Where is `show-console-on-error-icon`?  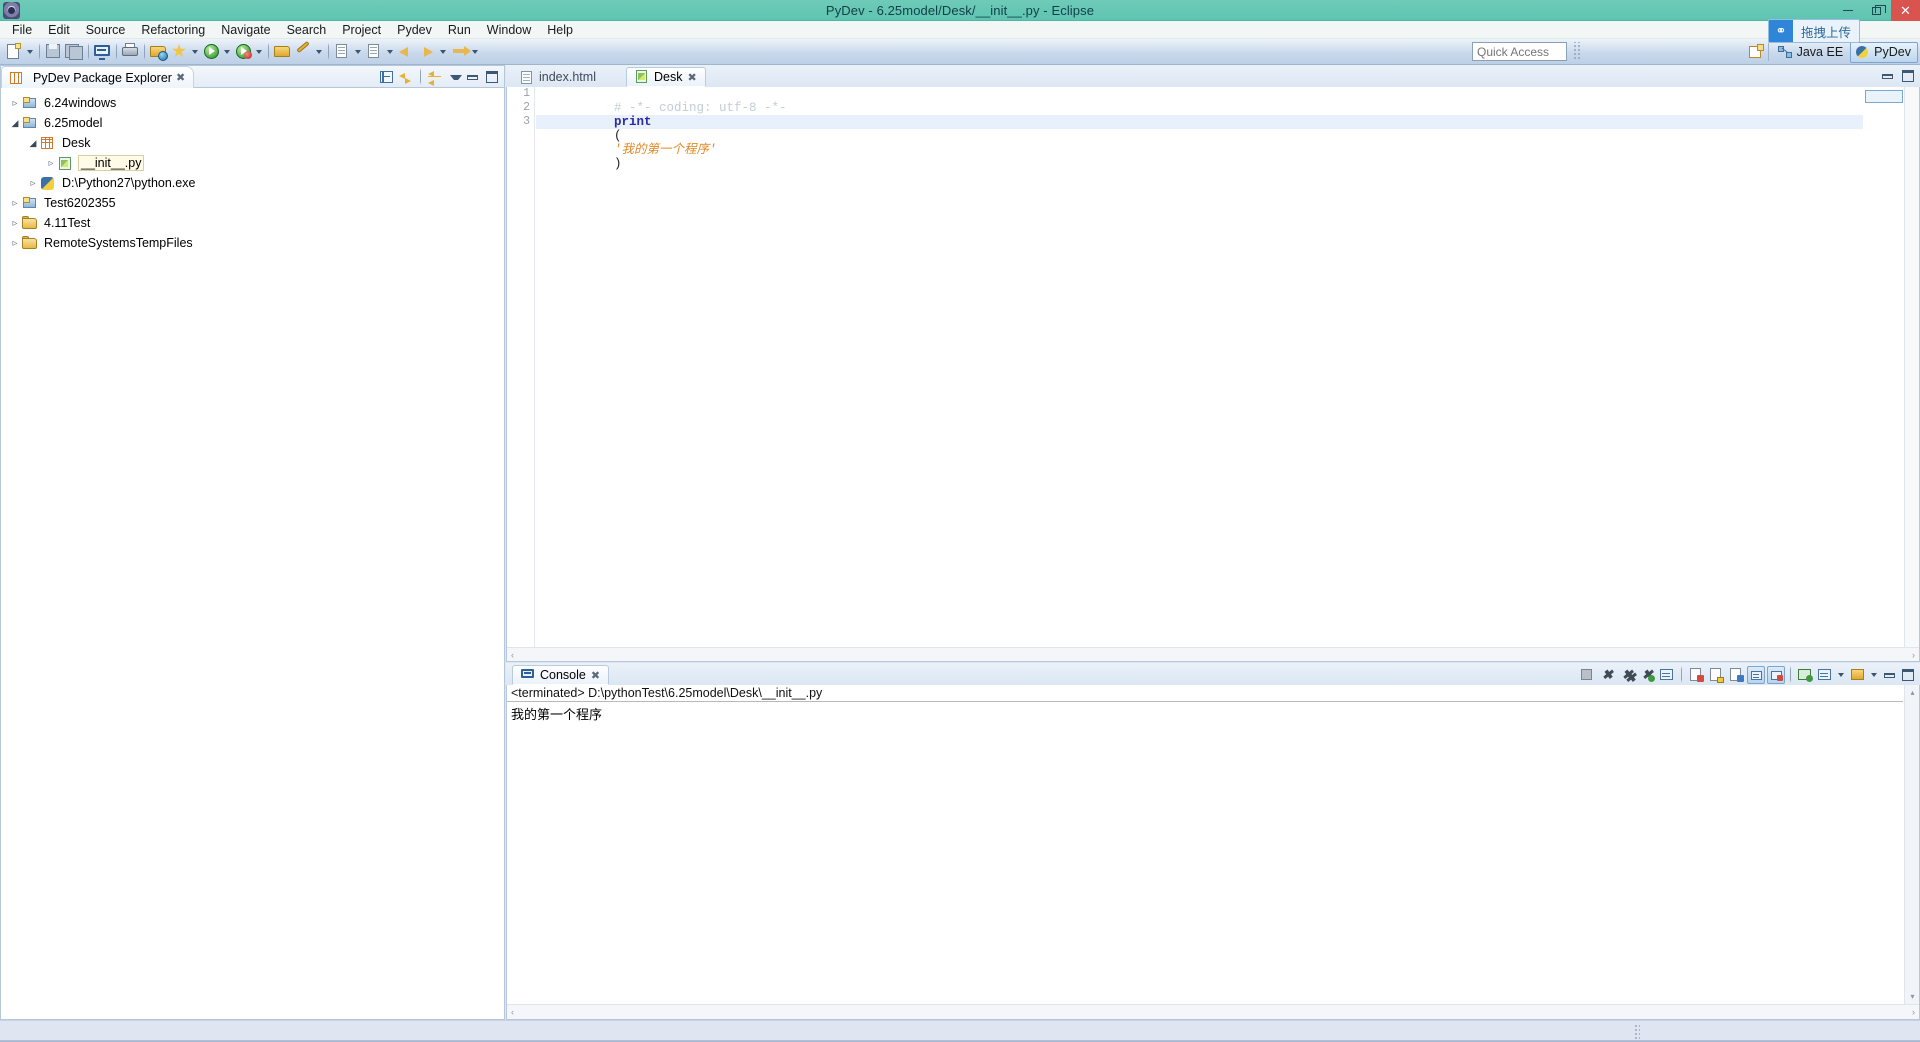 show-console-on-error-icon is located at coordinates (1776, 674).